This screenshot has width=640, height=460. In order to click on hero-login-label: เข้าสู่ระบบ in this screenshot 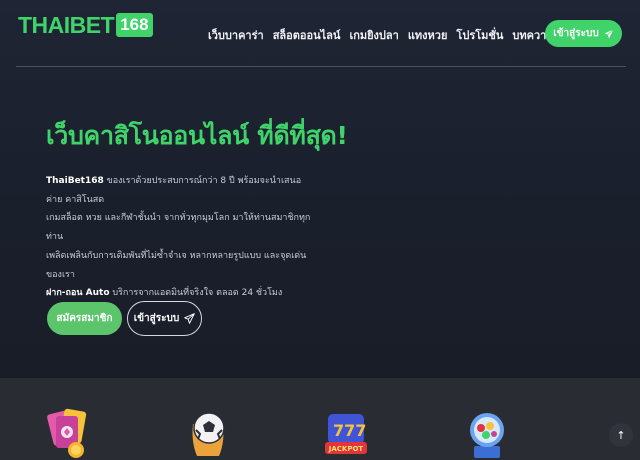, I will do `click(156, 318)`.